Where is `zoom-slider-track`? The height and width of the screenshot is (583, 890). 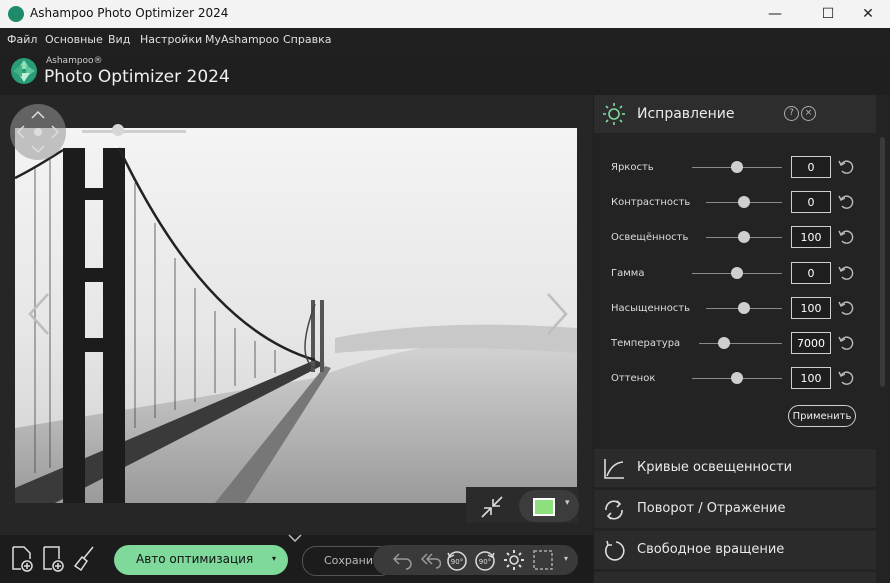
zoom-slider-track is located at coordinates (134, 131).